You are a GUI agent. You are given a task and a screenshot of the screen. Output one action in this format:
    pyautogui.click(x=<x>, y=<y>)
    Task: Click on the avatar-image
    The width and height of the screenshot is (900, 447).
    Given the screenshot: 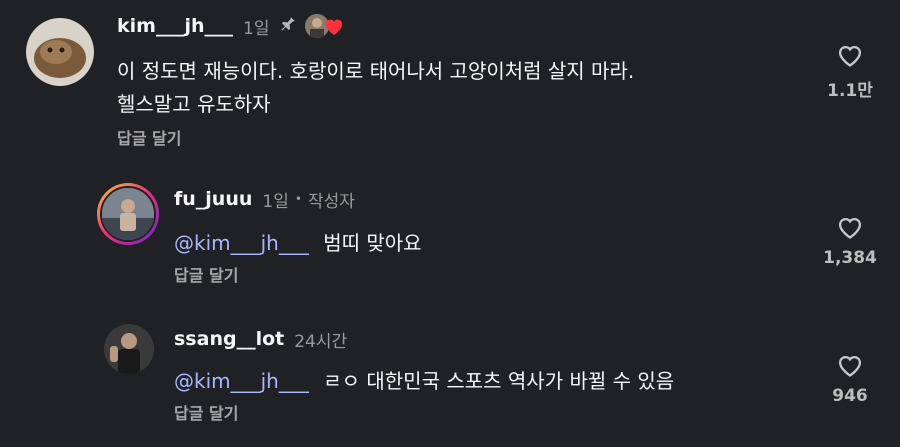 What is the action you would take?
    pyautogui.click(x=128, y=214)
    